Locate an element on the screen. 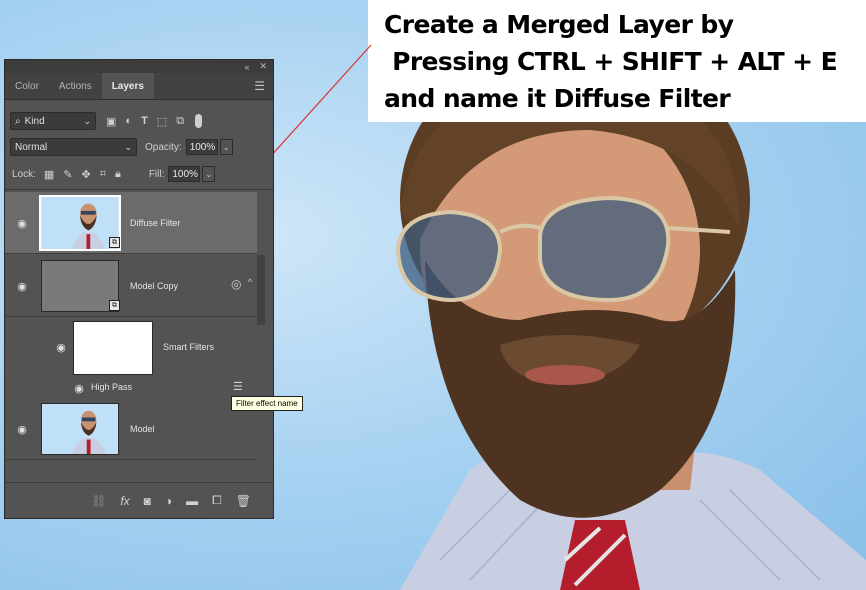 This screenshot has width=866, height=590. tab-color: Color is located at coordinates (27, 86).